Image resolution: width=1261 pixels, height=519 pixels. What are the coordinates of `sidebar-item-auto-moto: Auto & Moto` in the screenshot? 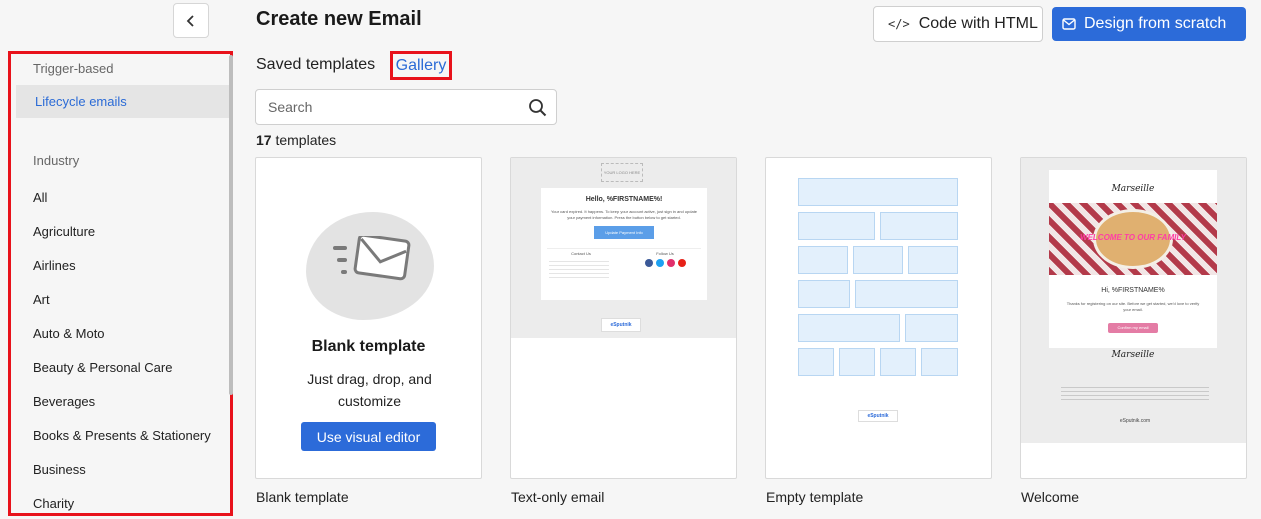 It's located at (69, 333).